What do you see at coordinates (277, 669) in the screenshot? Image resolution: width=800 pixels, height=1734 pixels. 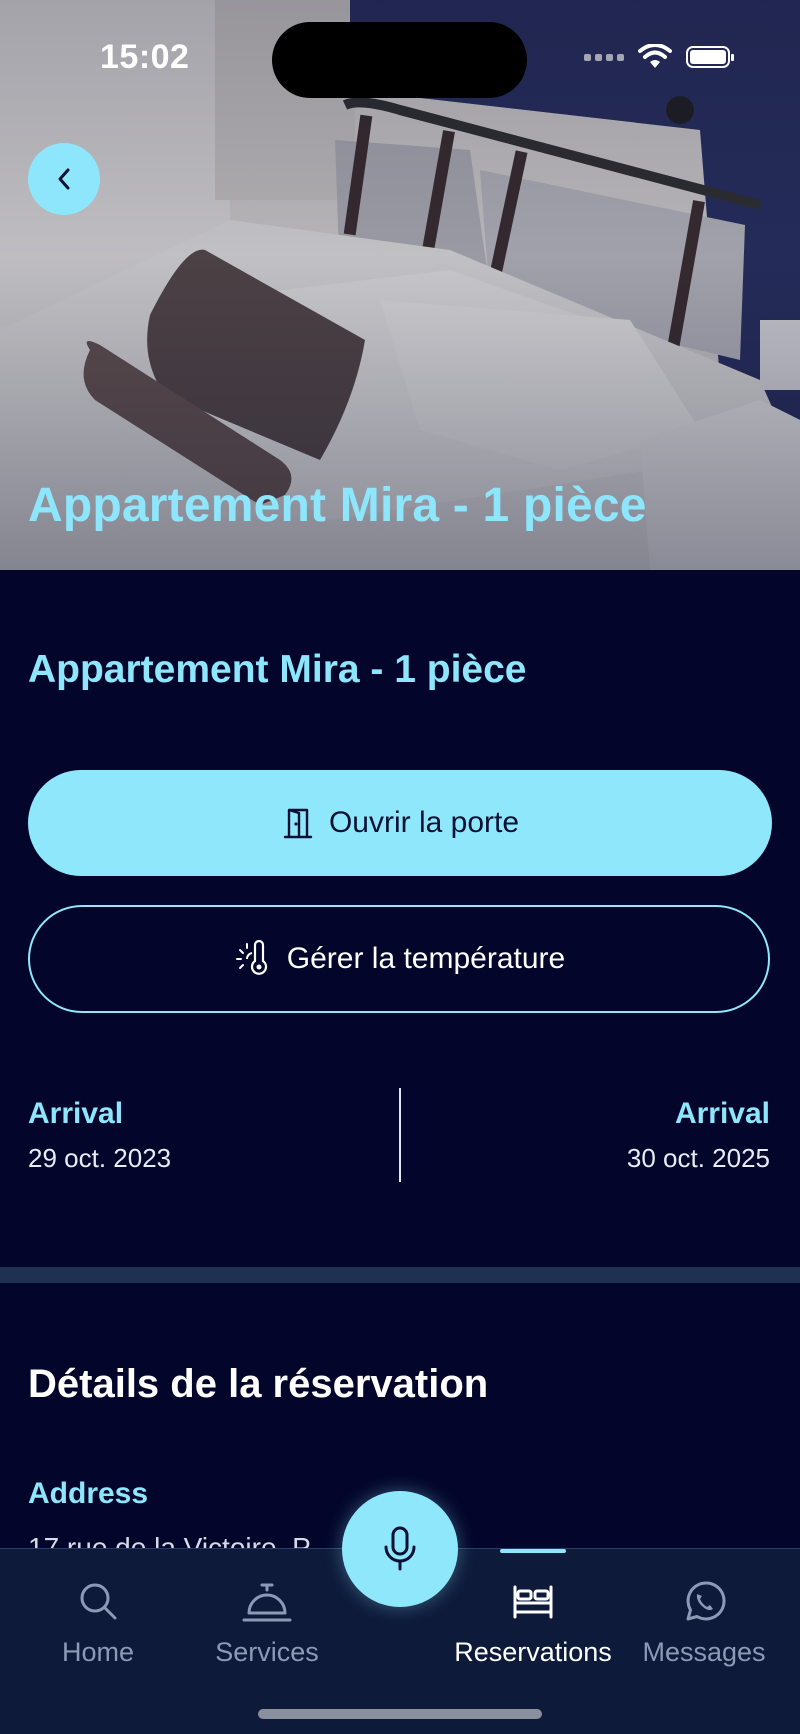 I see `apartment-title: Appartement Mira - 1 pièce` at bounding box center [277, 669].